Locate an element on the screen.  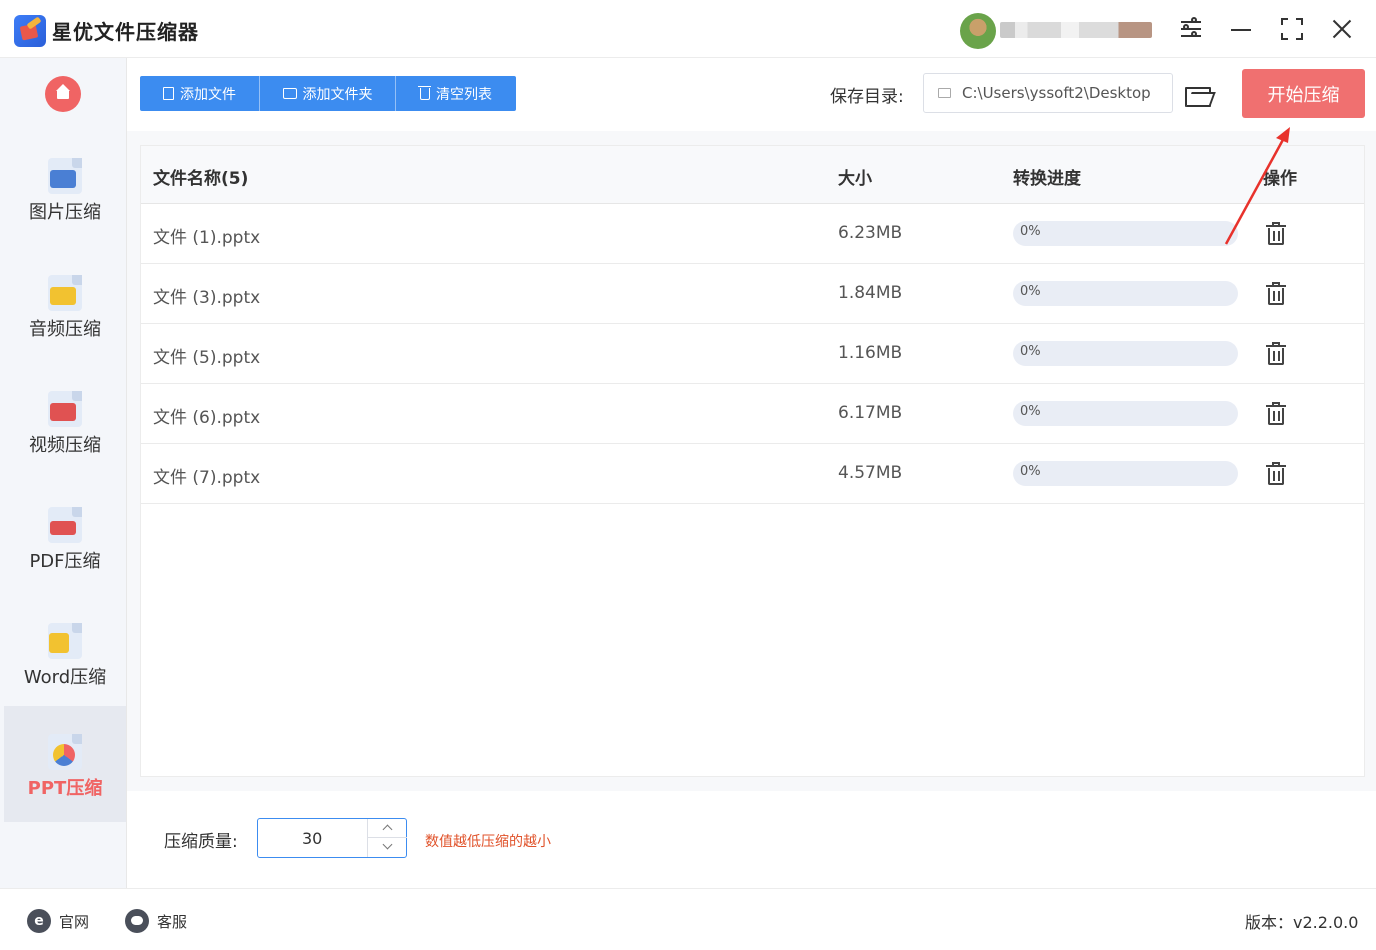
trash-icon is located at coordinates (424, 92).